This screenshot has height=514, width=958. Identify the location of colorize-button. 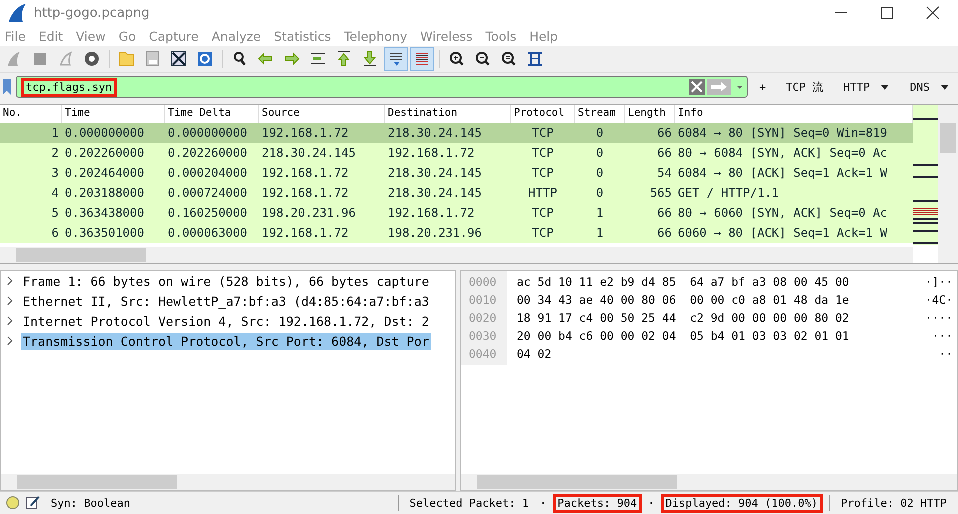
(422, 59).